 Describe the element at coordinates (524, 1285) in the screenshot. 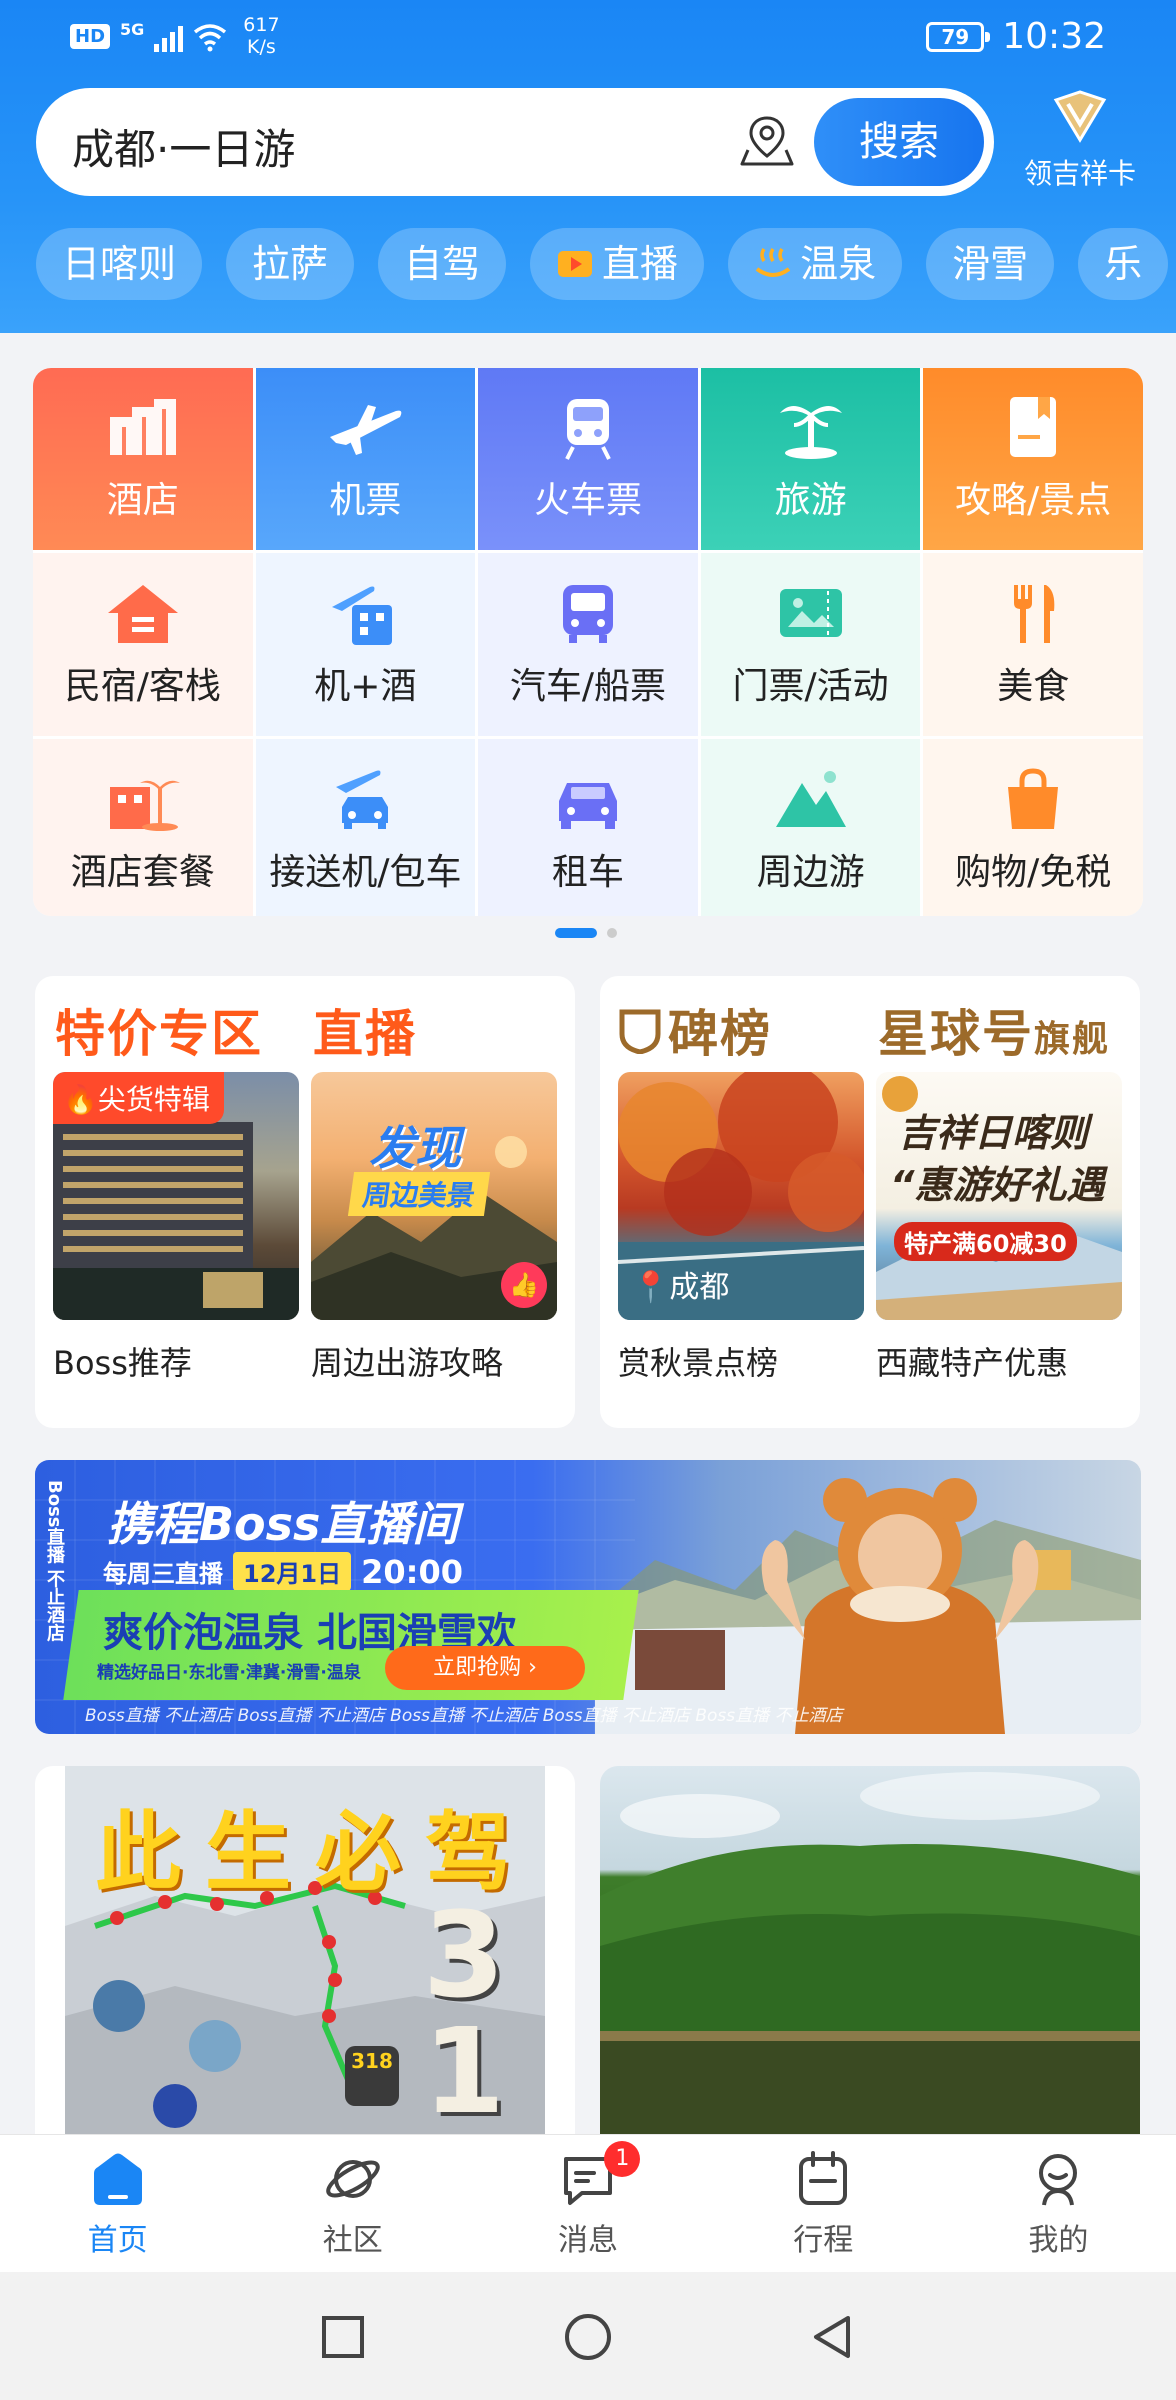

I see `like-icon: 👍` at that location.